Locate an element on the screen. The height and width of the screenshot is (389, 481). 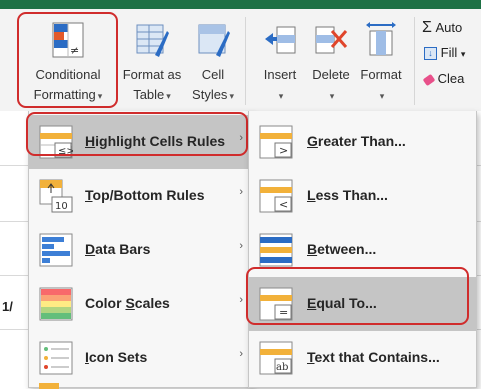
insert-button: Insert ▾ is located at coordinates (280, 59).